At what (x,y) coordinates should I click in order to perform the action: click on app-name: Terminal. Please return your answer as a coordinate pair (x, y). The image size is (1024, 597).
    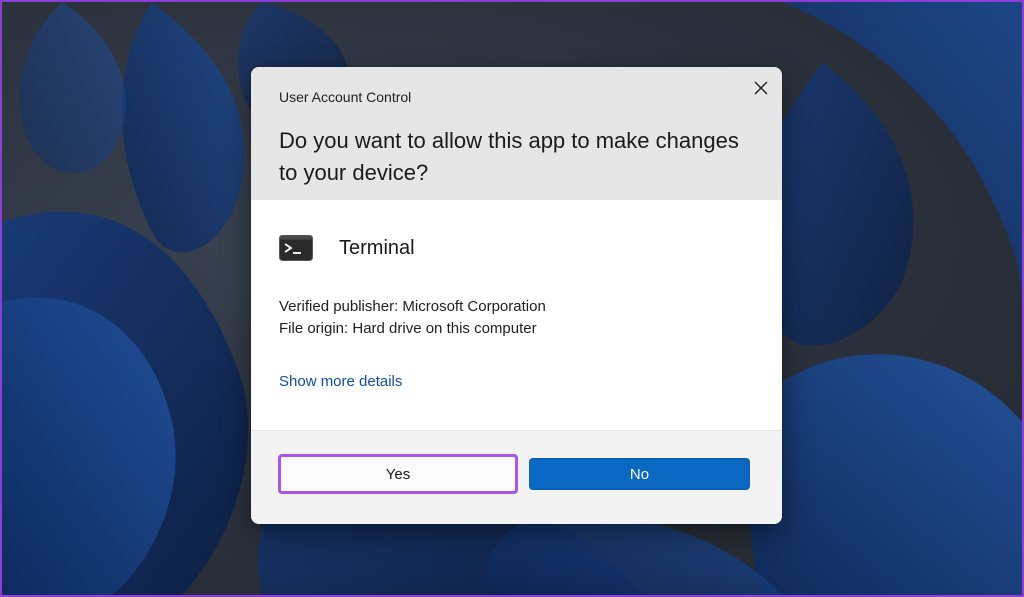
    Looking at the image, I should click on (377, 247).